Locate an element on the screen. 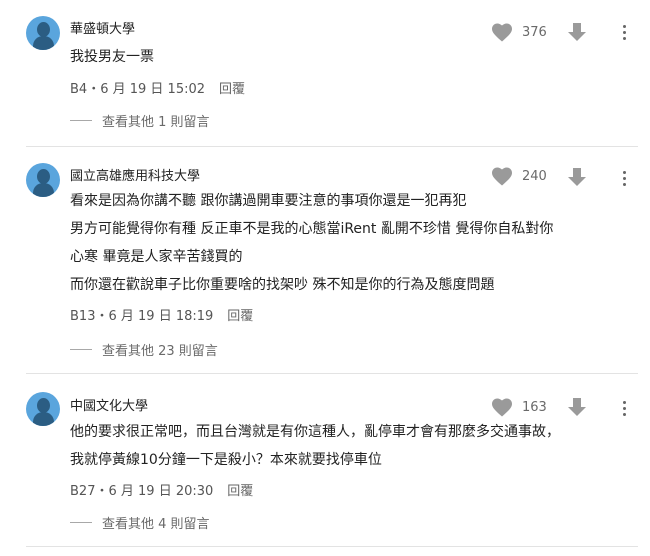 Image resolution: width=650 pixels, height=556 pixels. comment-line: 我投男友一票 is located at coordinates (112, 57).